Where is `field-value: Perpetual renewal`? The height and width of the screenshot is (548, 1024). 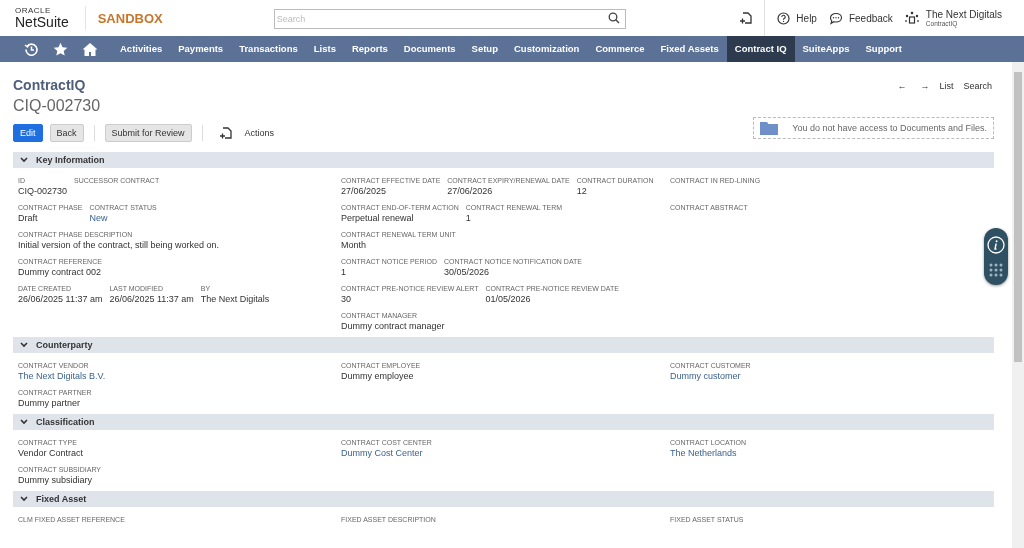 field-value: Perpetual renewal is located at coordinates (378, 218).